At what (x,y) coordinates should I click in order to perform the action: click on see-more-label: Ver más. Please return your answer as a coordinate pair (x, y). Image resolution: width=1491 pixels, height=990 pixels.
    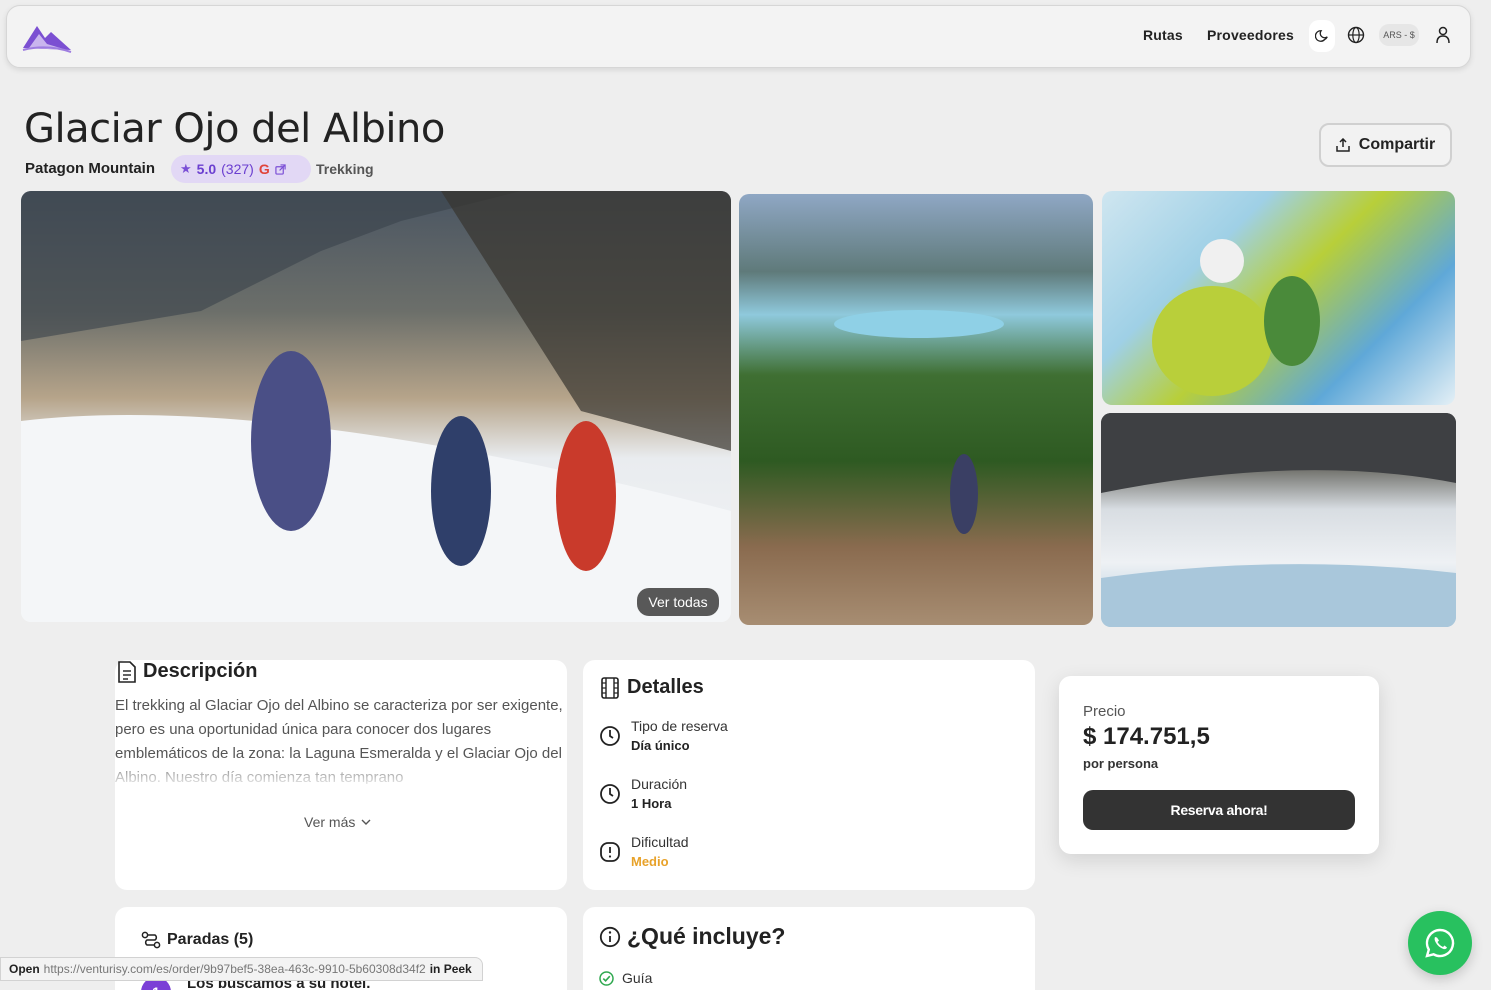
    Looking at the image, I should click on (330, 822).